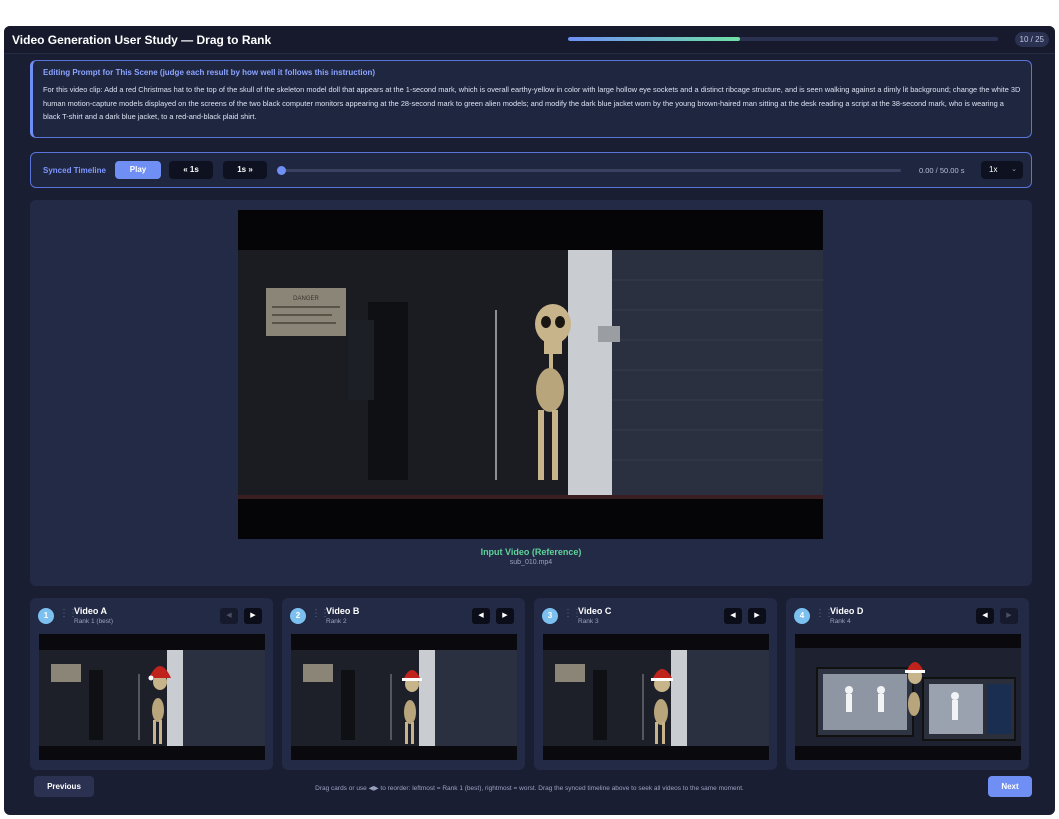 The height and width of the screenshot is (819, 1059). I want to click on next-button: Next, so click(1010, 786).